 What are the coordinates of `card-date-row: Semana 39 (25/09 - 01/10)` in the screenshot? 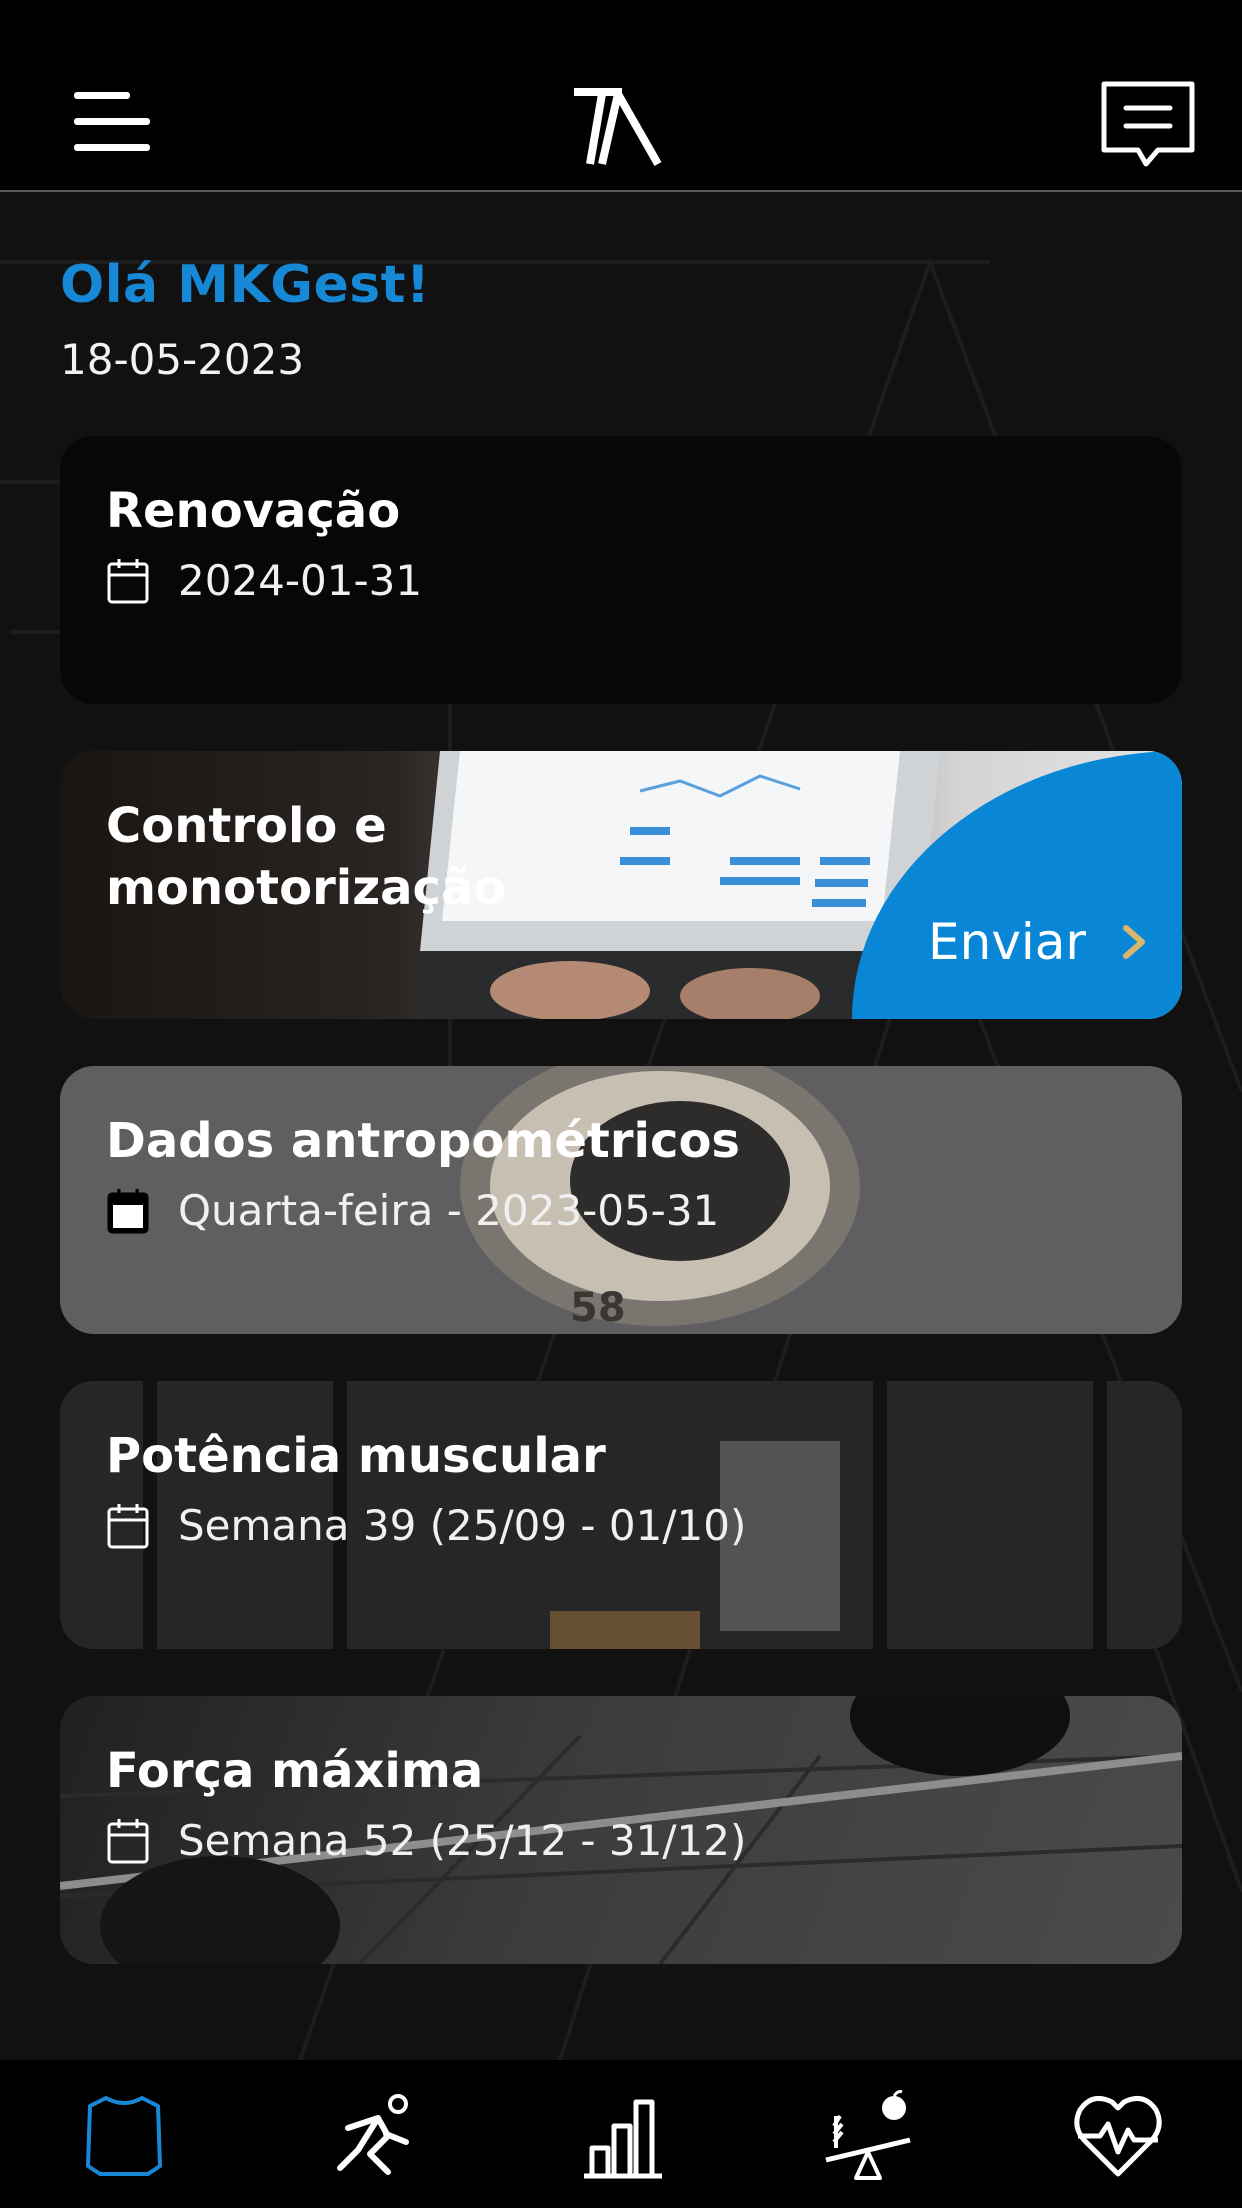 It's located at (426, 1525).